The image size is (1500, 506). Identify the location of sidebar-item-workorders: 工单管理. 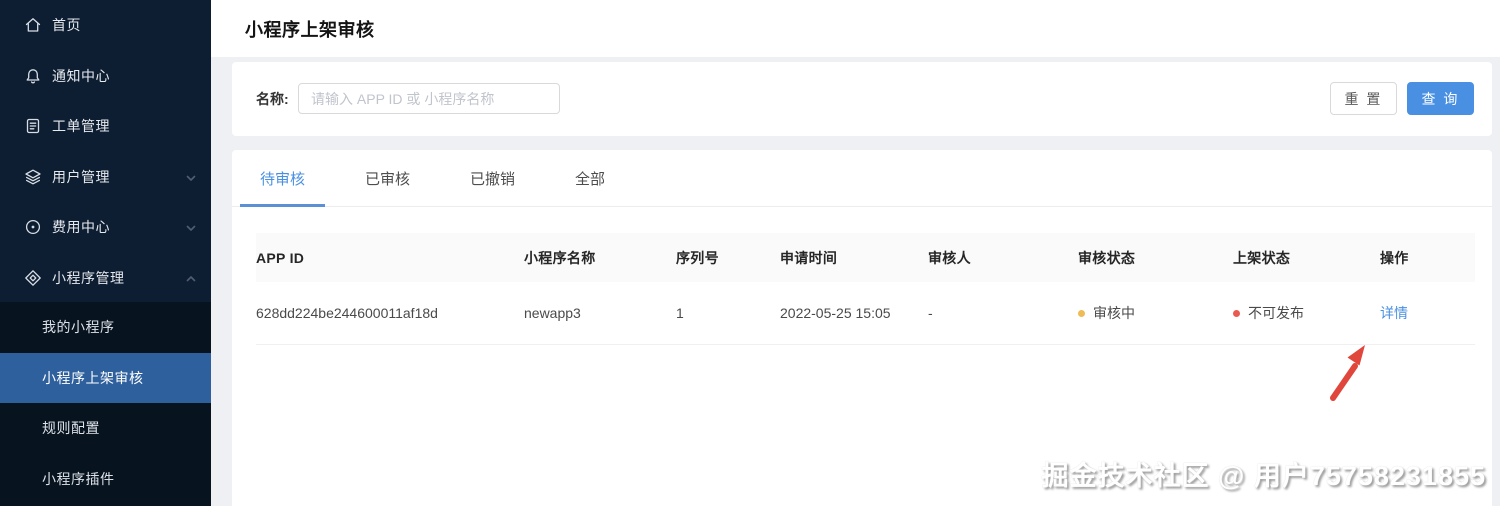
(105, 126).